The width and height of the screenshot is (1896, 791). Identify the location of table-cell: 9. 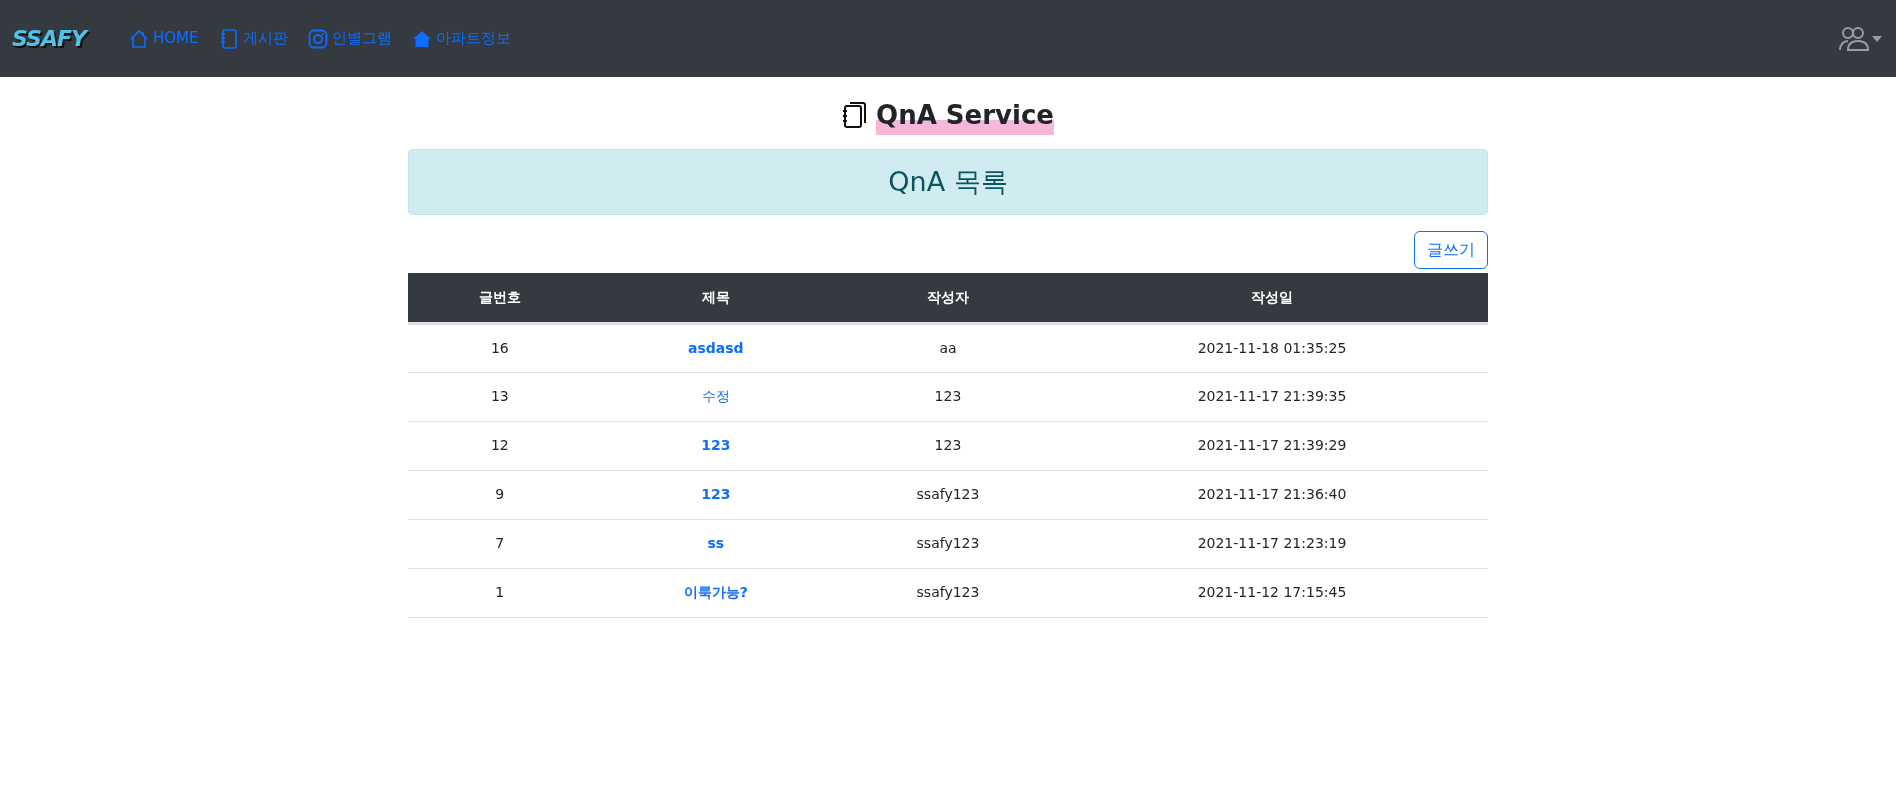
(500, 494).